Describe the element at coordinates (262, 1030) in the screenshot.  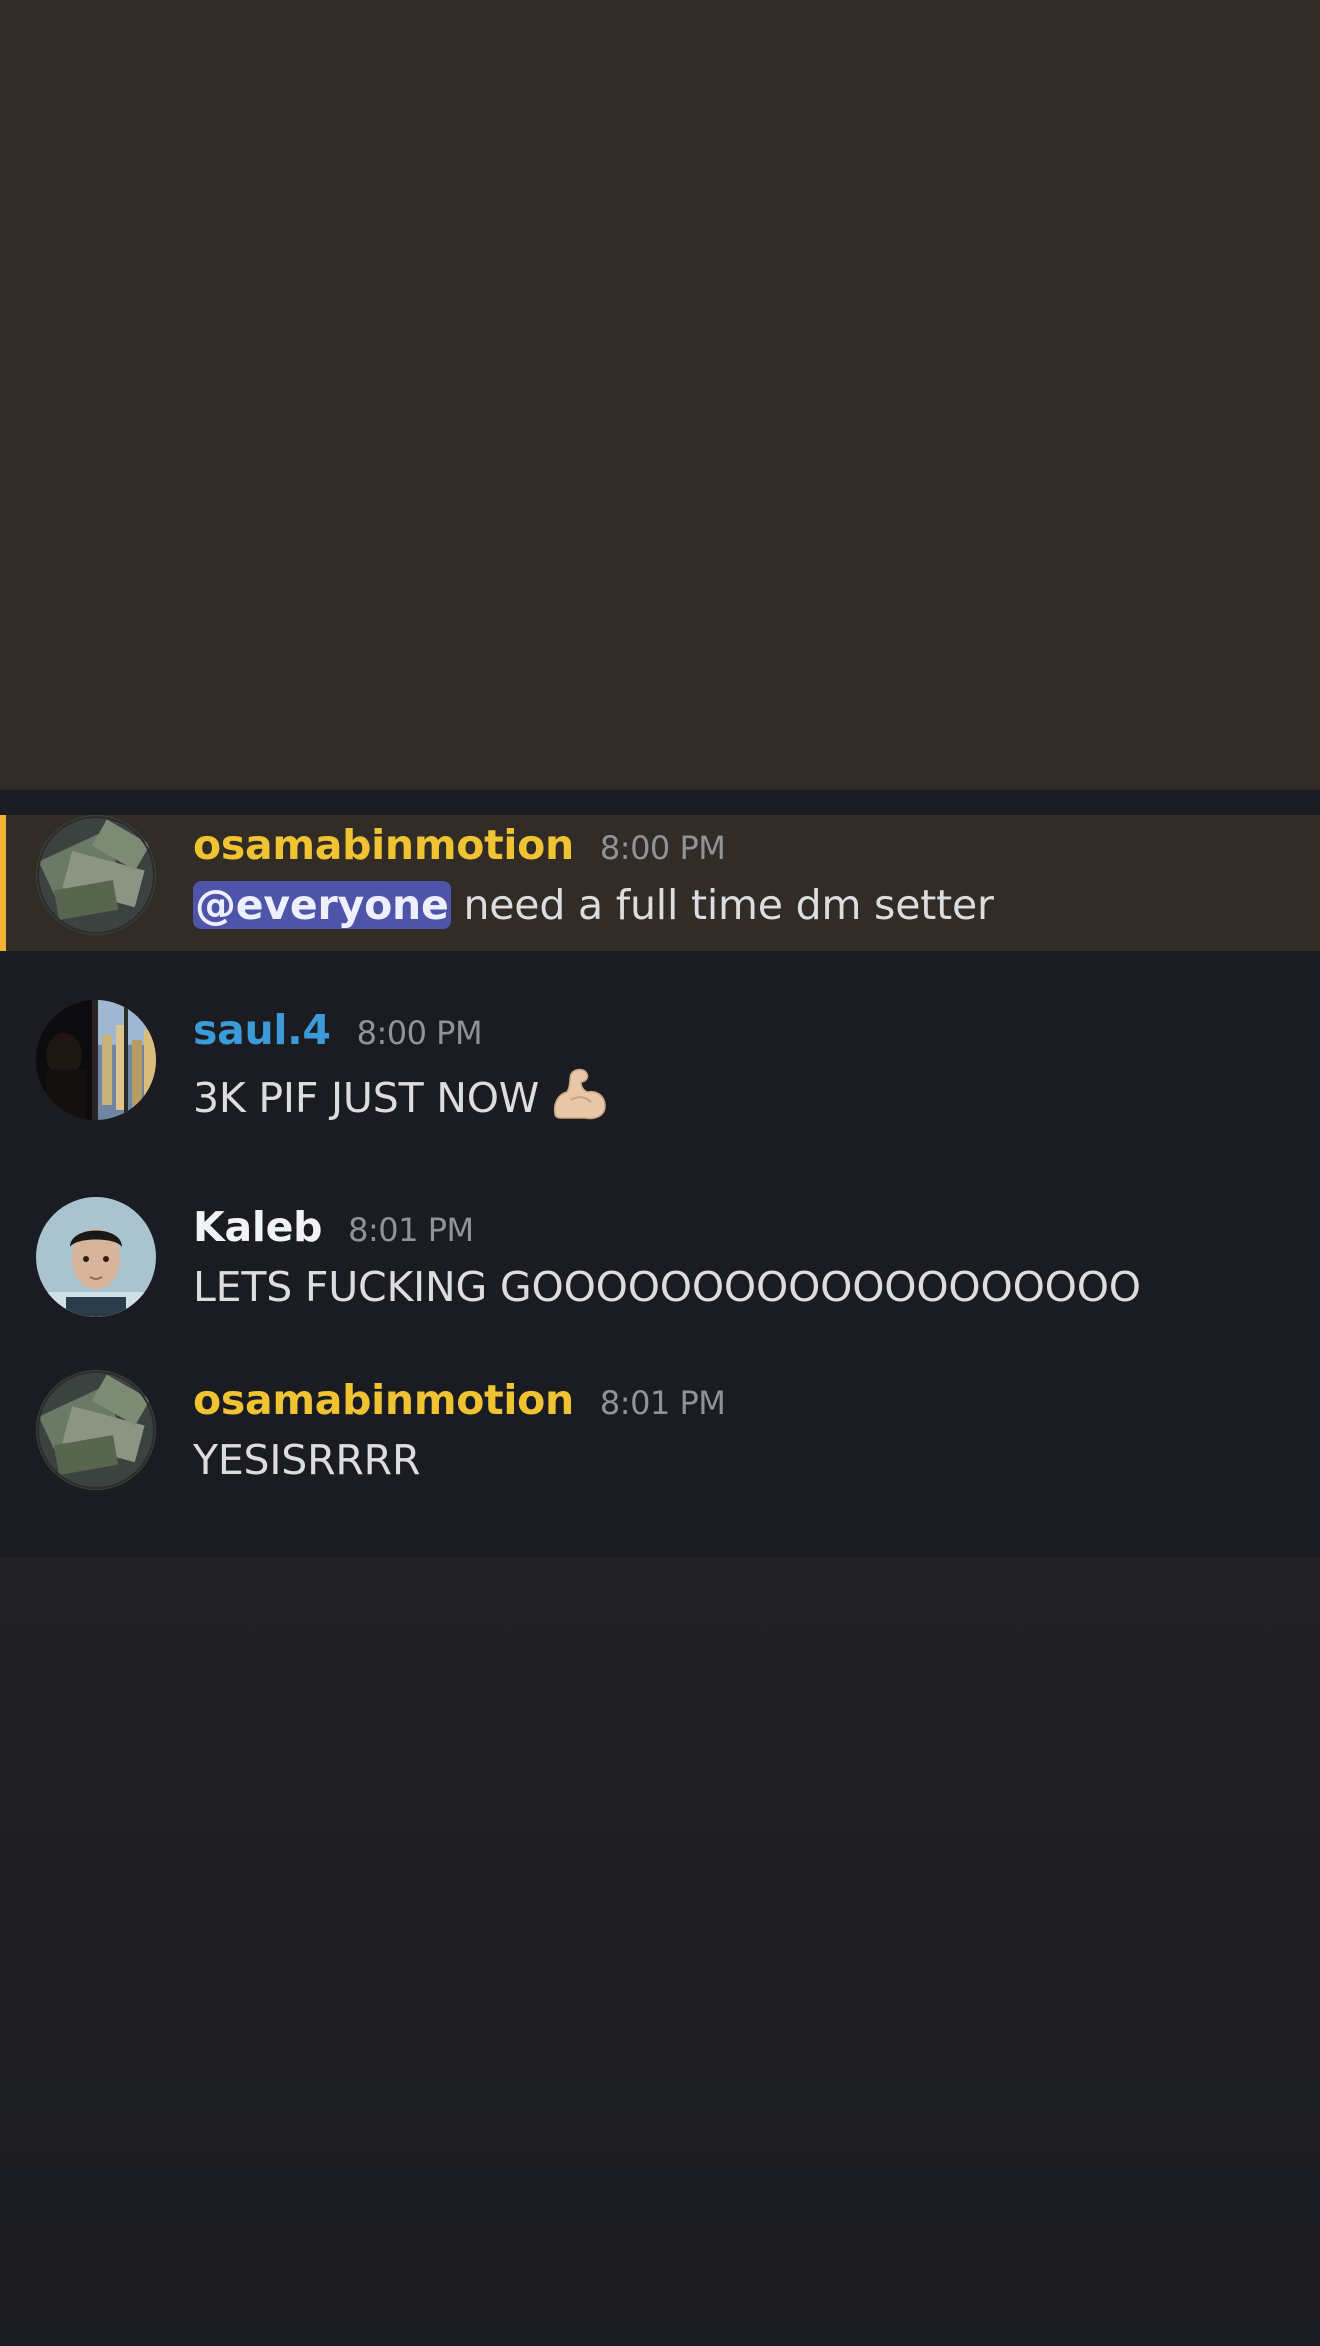
I see `author-name: saul.4` at that location.